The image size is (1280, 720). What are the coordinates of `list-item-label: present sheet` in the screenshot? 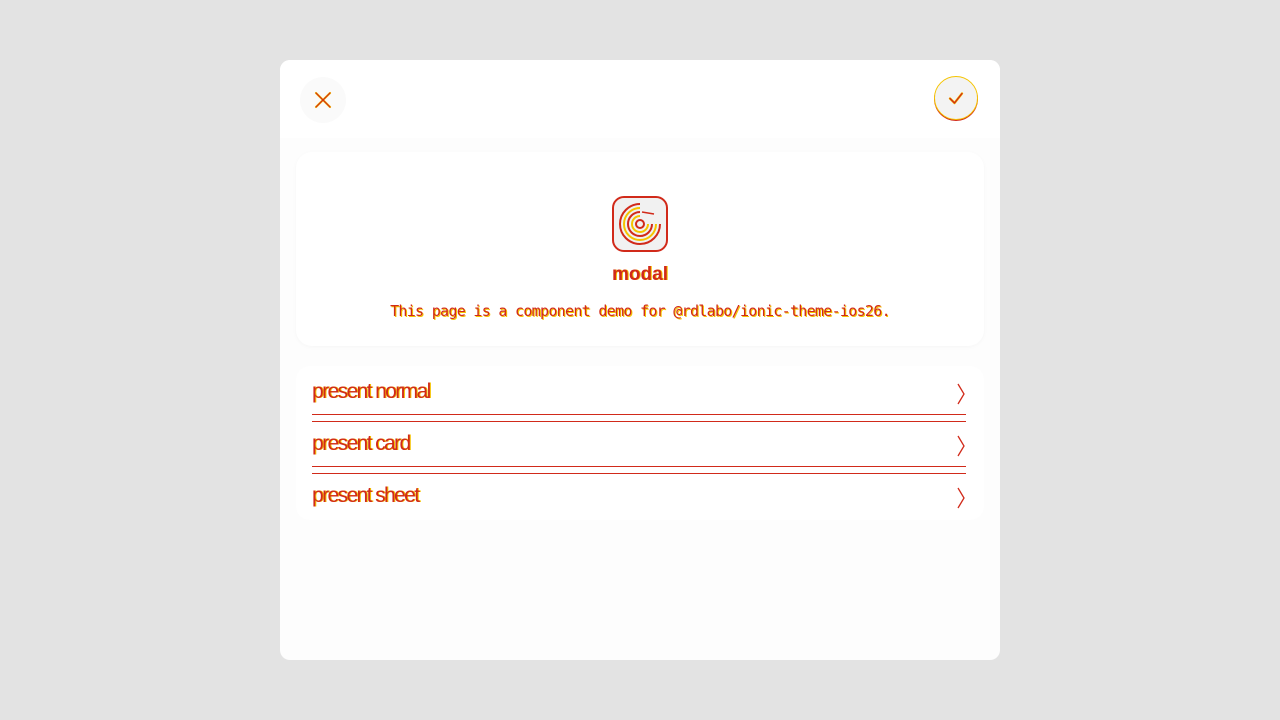 It's located at (366, 495).